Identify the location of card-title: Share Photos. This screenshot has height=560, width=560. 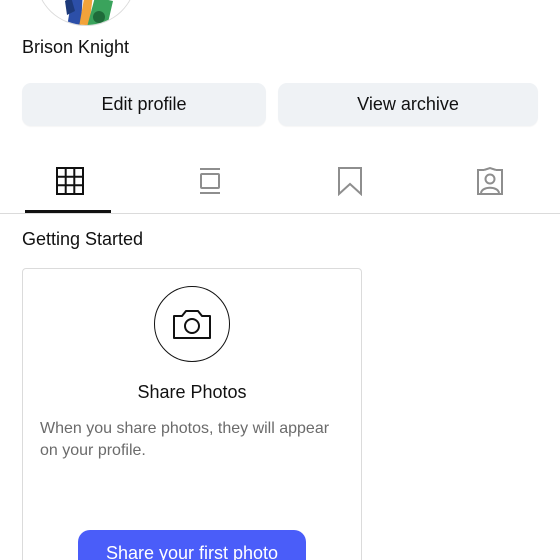
(192, 392).